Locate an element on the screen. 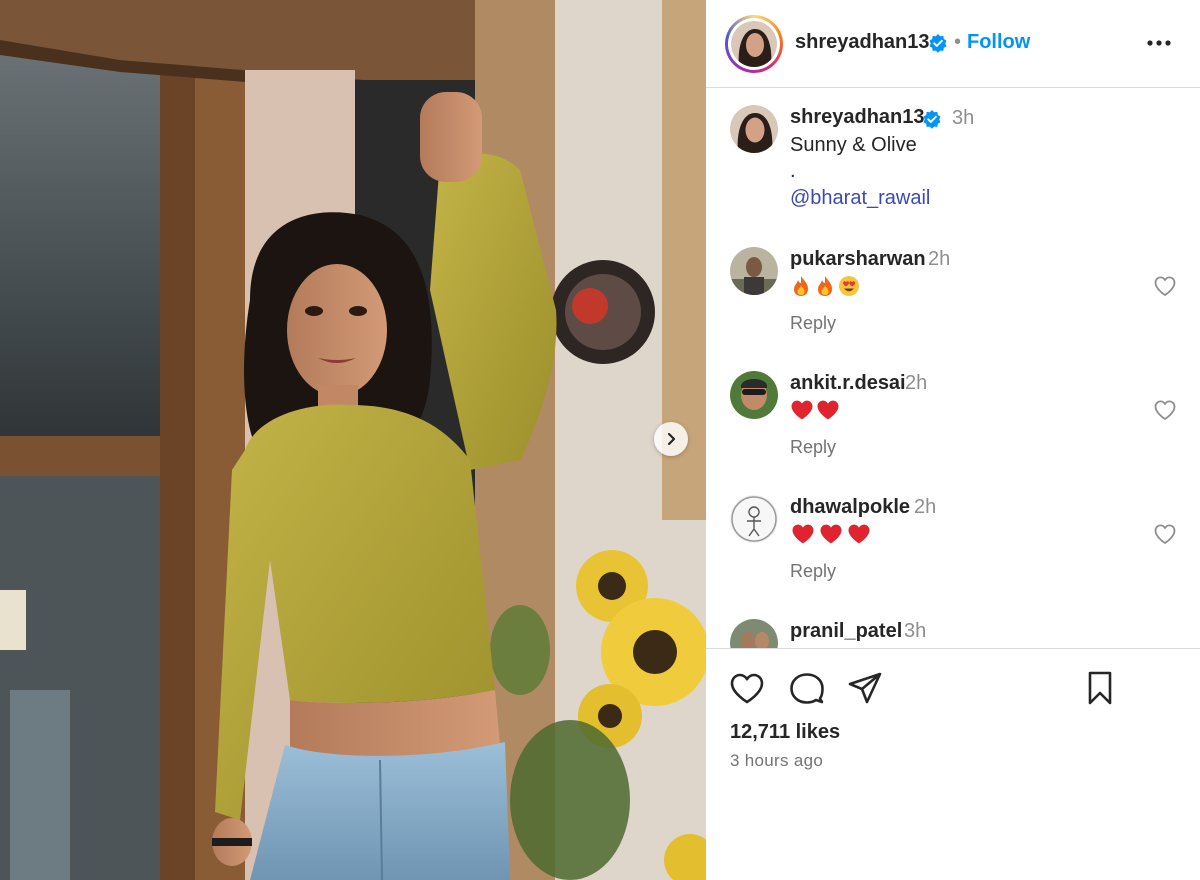 The width and height of the screenshot is (1200, 880). post-timestamp: 3 hours ago is located at coordinates (777, 760).